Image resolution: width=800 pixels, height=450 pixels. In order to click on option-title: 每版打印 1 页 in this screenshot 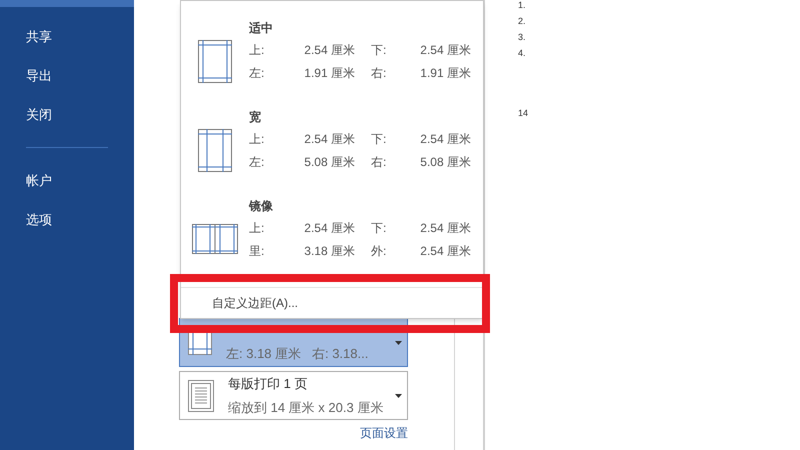, I will do `click(268, 384)`.